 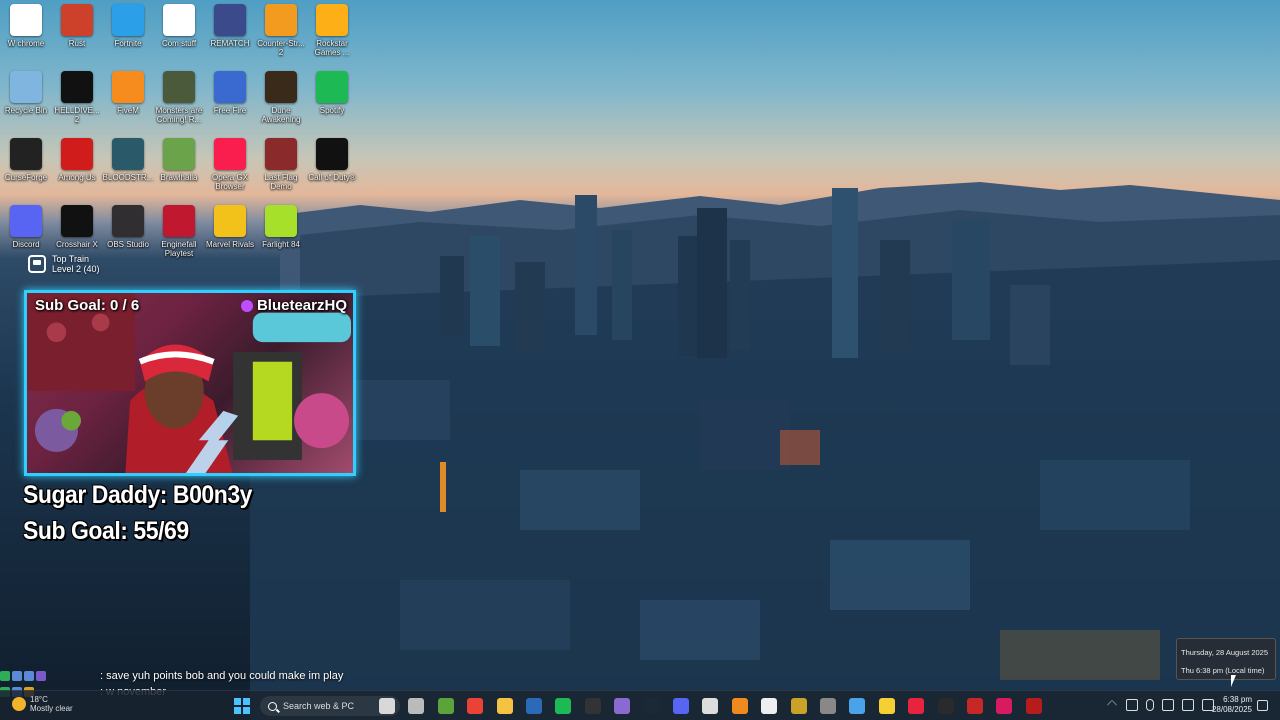 I want to click on taskbar-discord-icon, so click(x=681, y=706).